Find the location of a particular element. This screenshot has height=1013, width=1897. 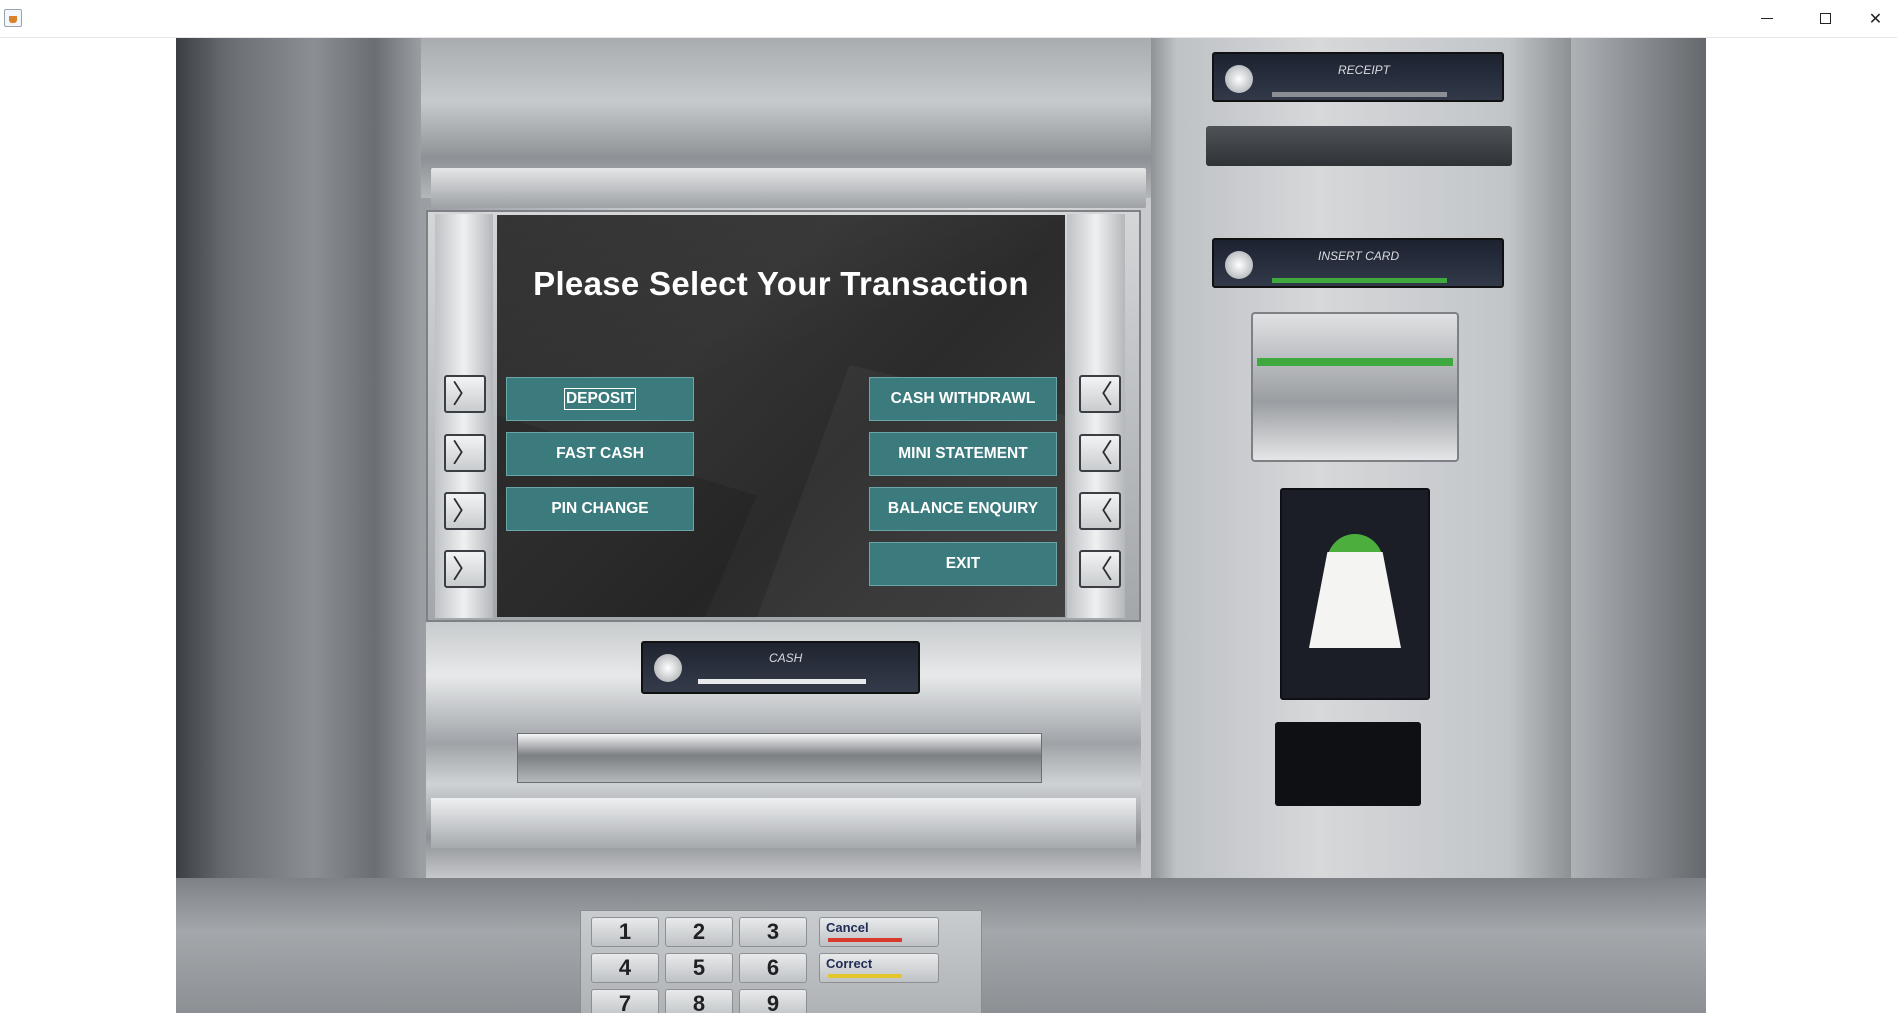

right-side-key-1: 〈 is located at coordinates (1100, 394).